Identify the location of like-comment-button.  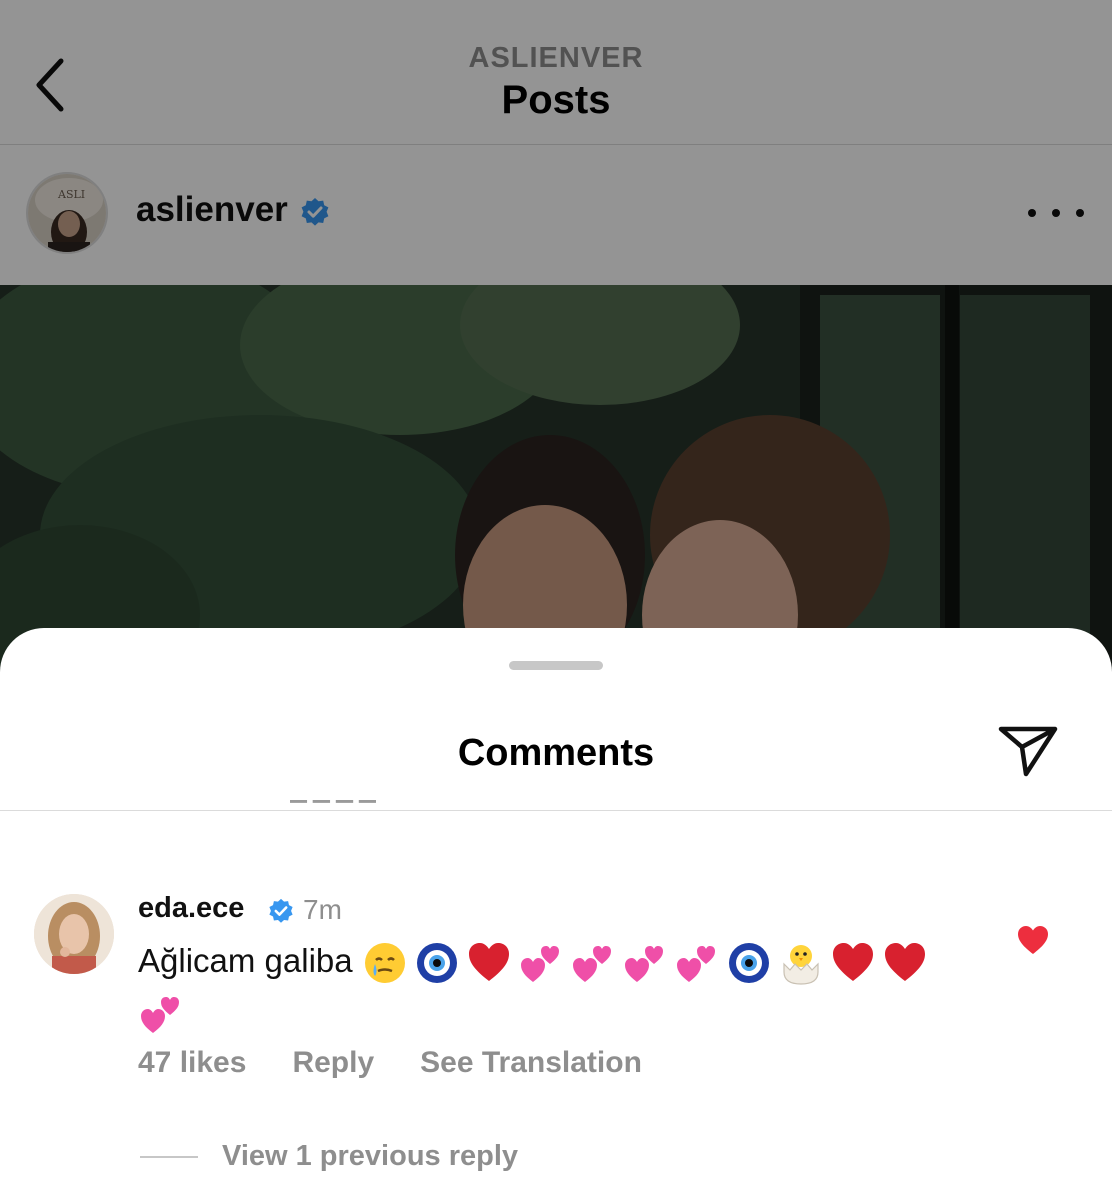
(1033, 940).